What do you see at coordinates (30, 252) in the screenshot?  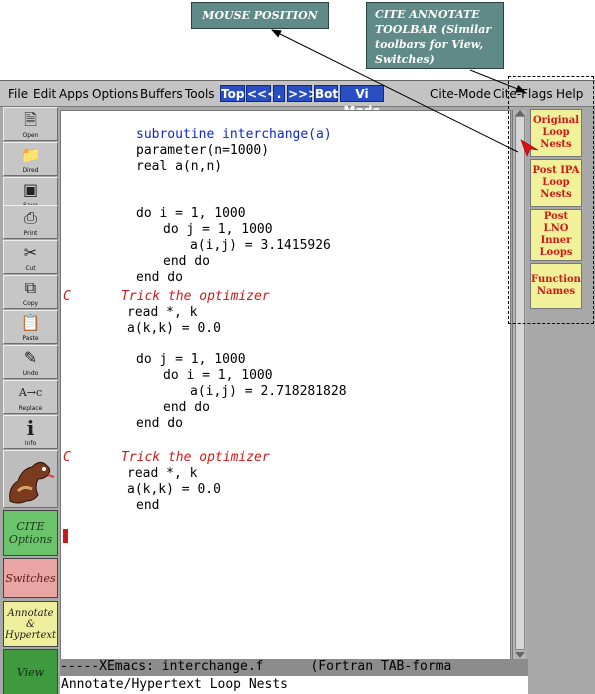 I see `cut-icon: ✂` at bounding box center [30, 252].